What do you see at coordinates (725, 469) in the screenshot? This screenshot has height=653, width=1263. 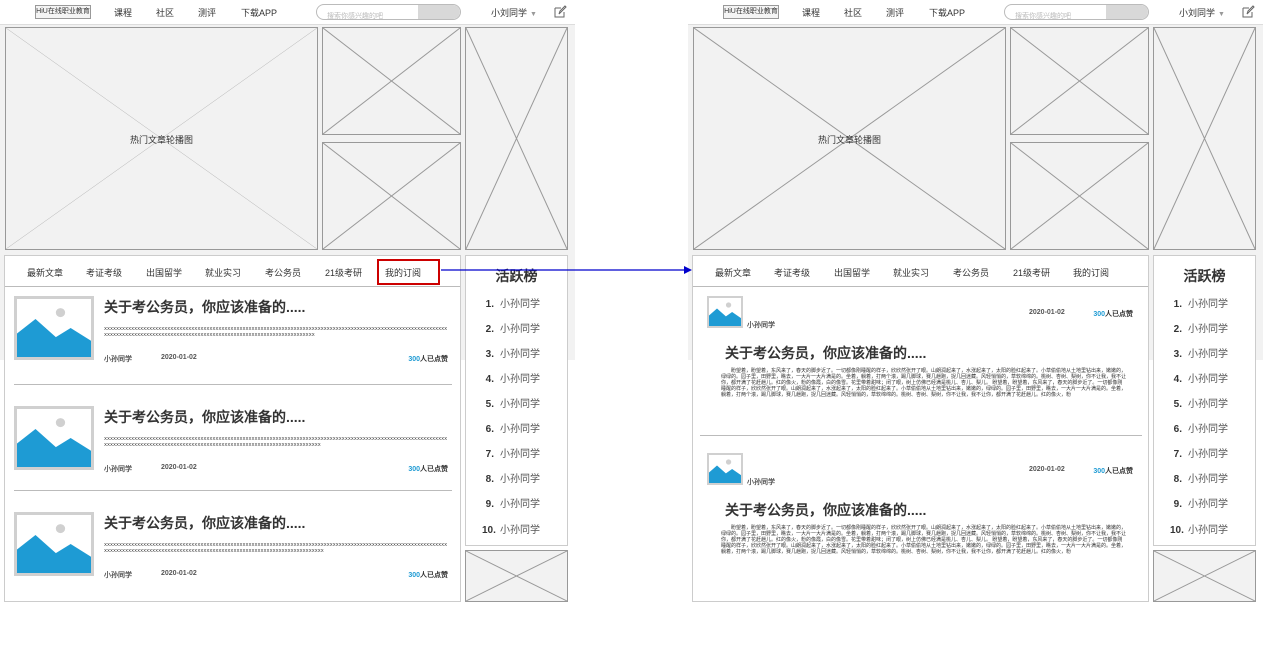 I see `image-placeholder-icon` at bounding box center [725, 469].